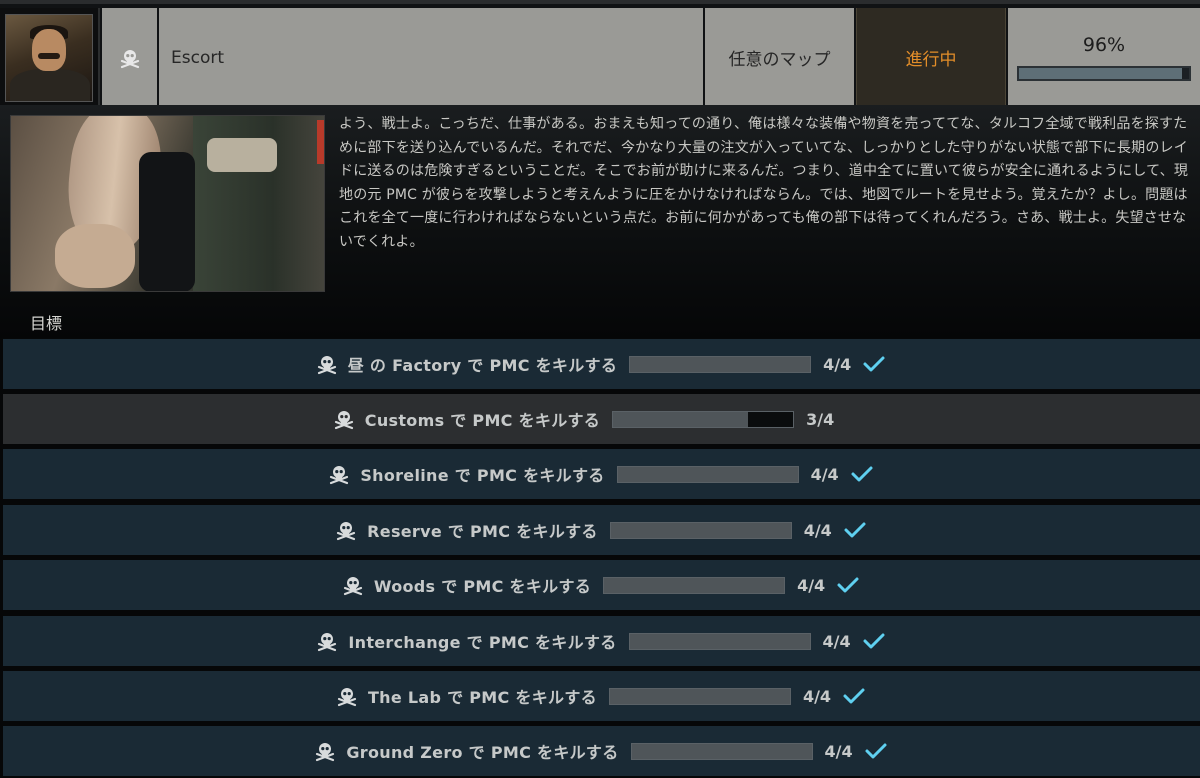  I want to click on objective-content: Customs で PMC をキルする 3/4, so click(601, 419).